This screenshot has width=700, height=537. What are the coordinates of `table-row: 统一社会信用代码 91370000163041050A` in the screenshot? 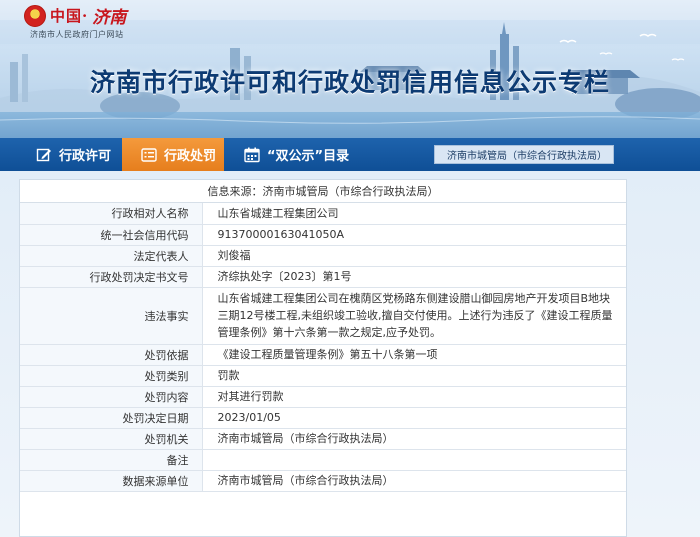 It's located at (323, 235).